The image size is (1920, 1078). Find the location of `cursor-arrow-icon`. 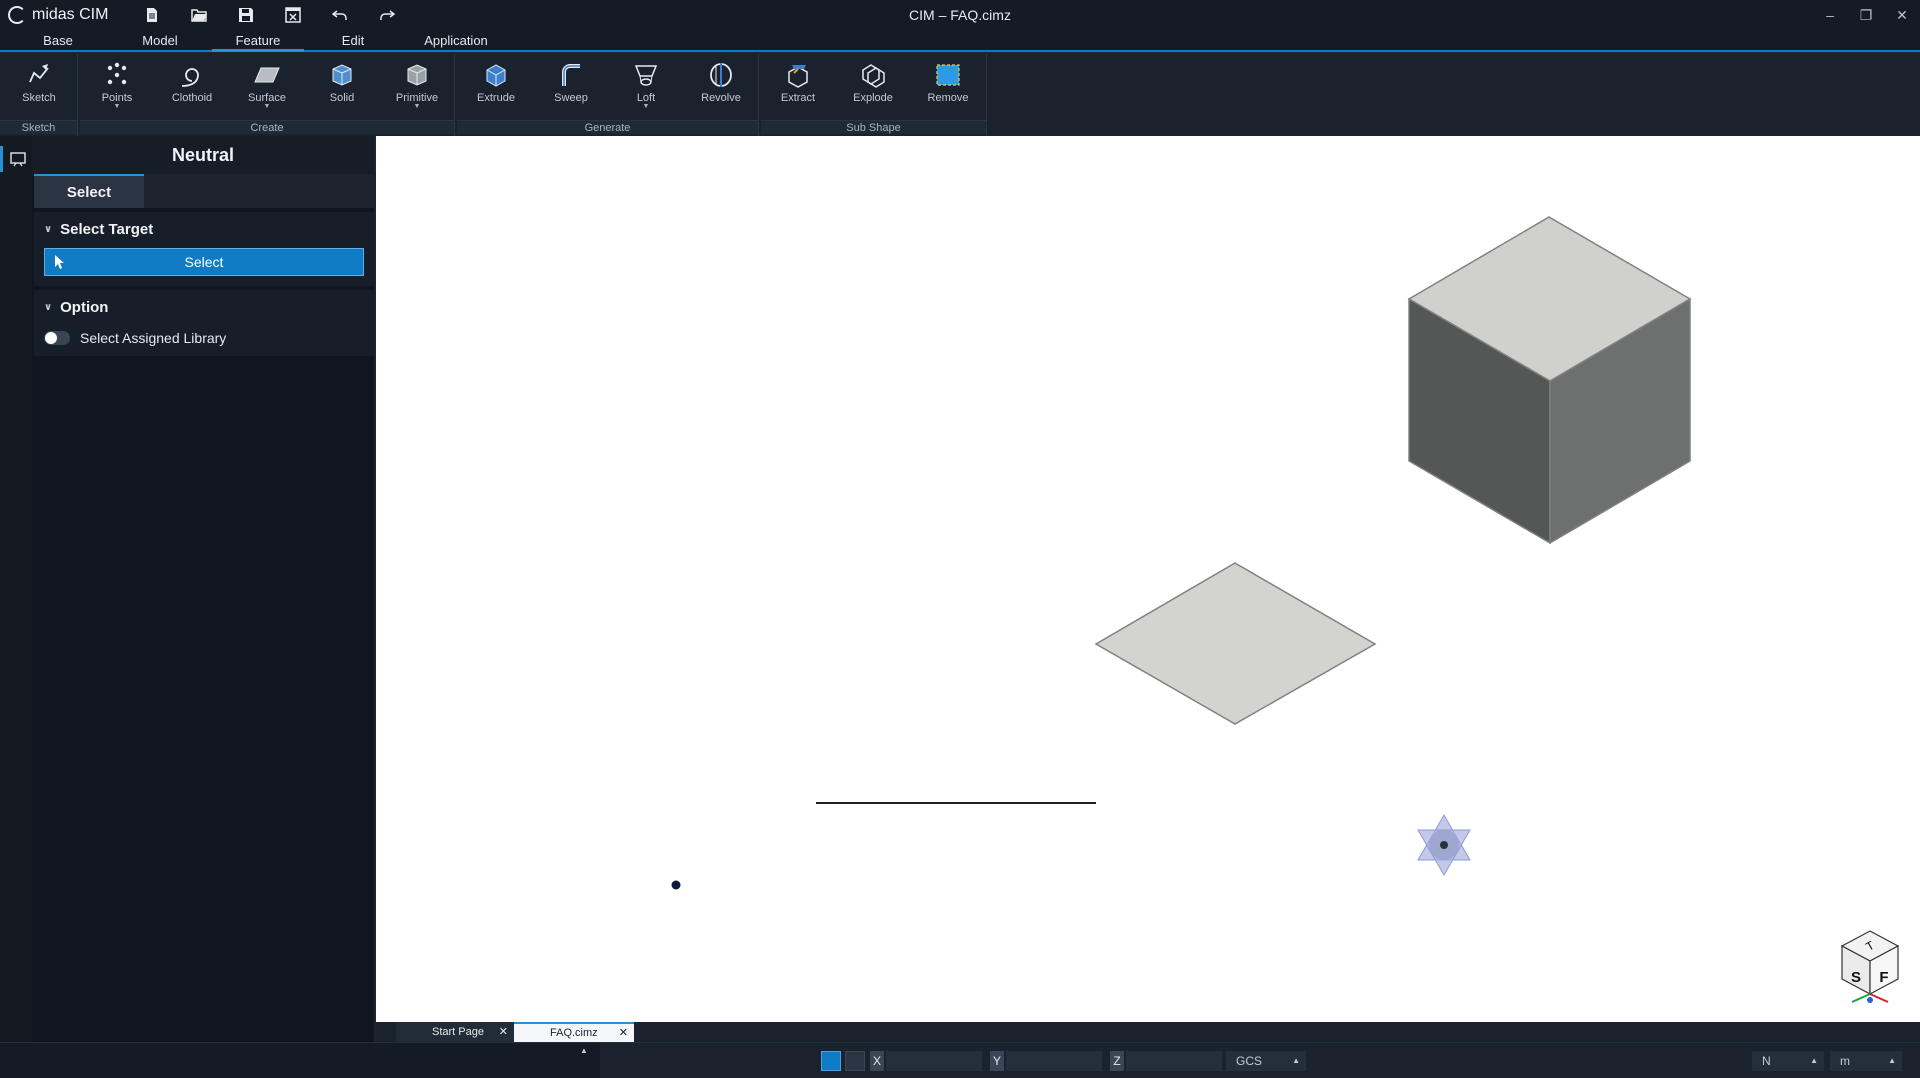

cursor-arrow-icon is located at coordinates (59, 262).